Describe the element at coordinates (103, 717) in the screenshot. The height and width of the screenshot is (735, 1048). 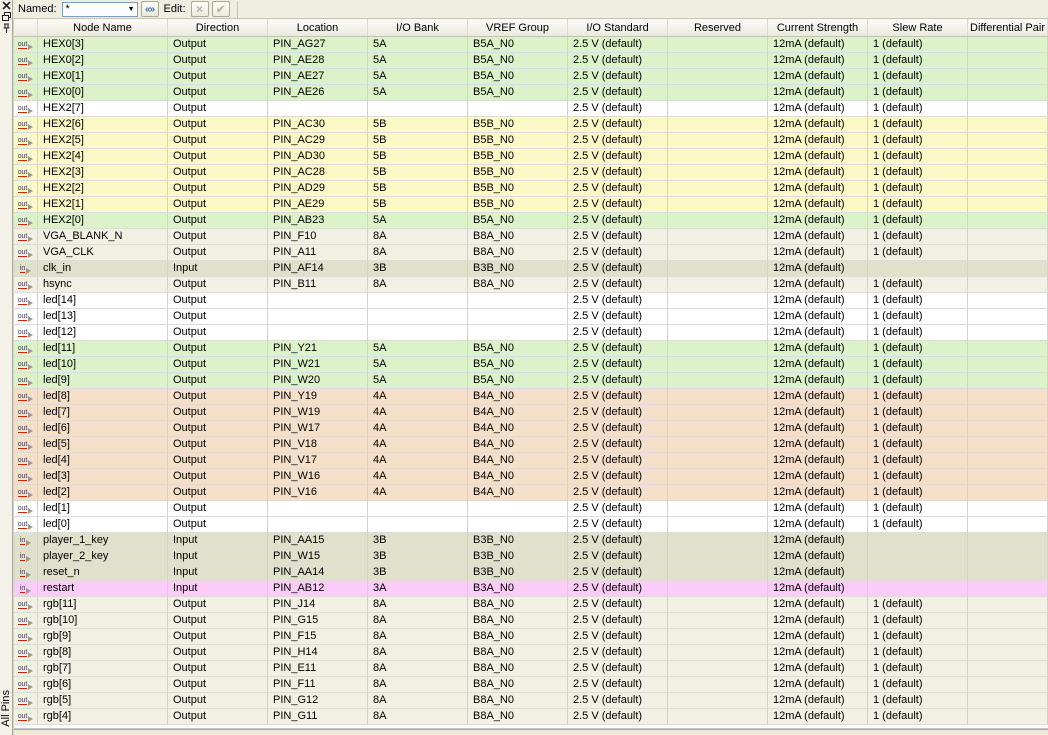
I see `cell-node-name: rgb[4]` at that location.